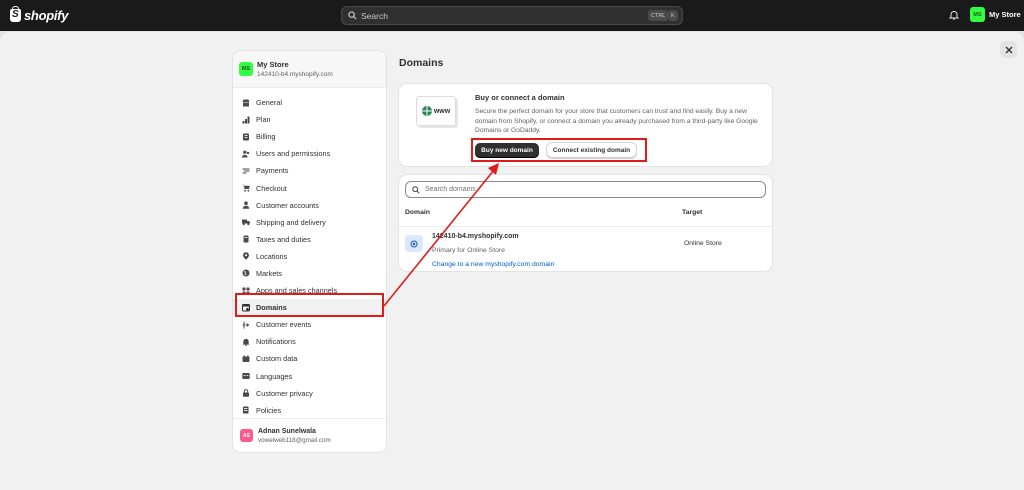  I want to click on user-email: vowelweb118@gmail.com, so click(294, 440).